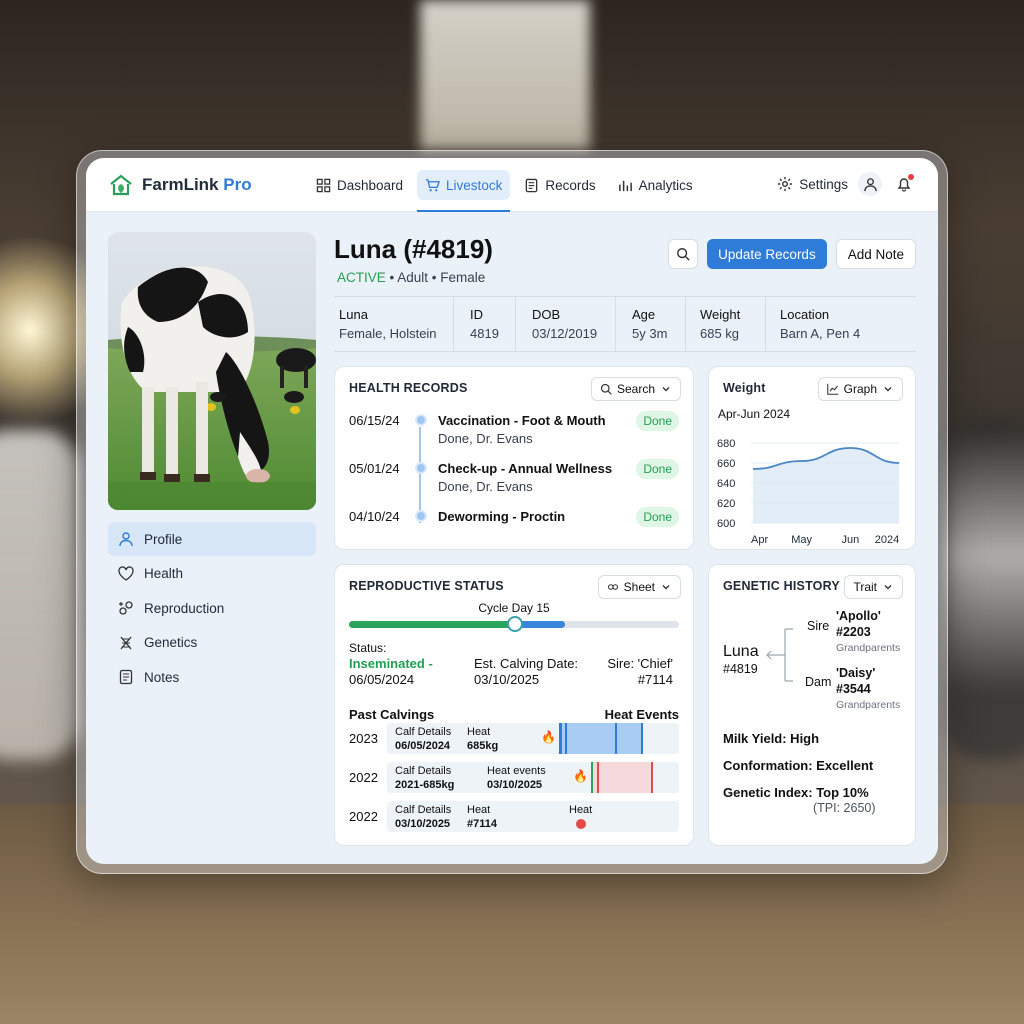 Image resolution: width=1024 pixels, height=1024 pixels. I want to click on flame-icon: 🔥, so click(548, 737).